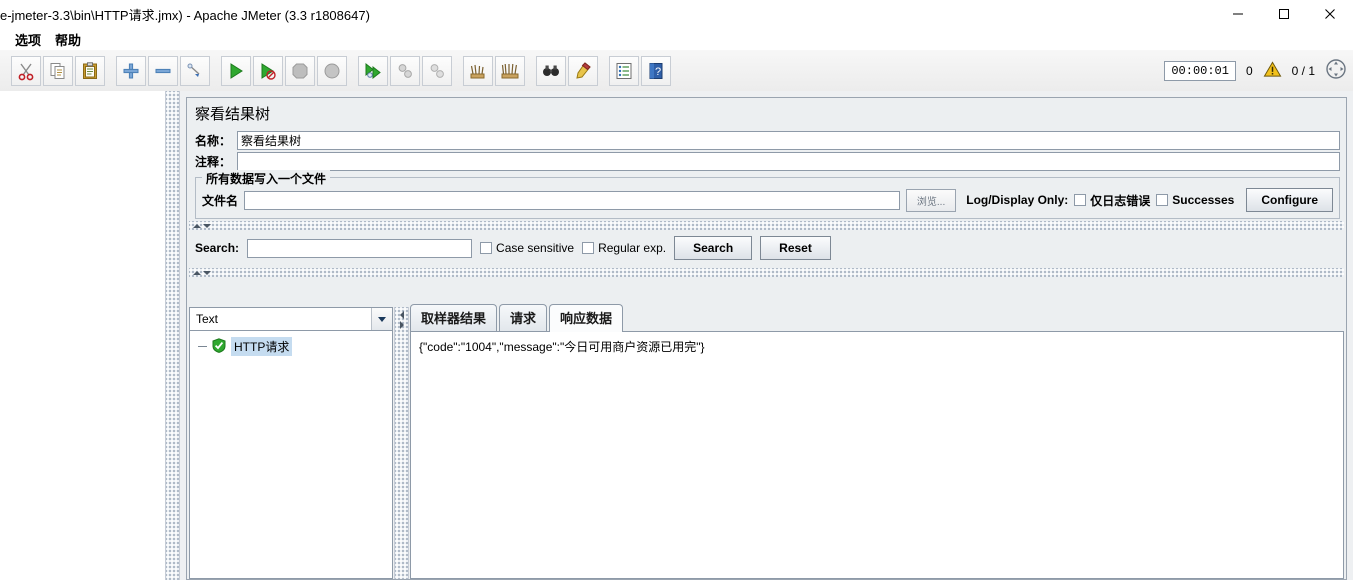 The height and width of the screenshot is (580, 1353). I want to click on errors-only-label: 仅日志错误, so click(1120, 200).